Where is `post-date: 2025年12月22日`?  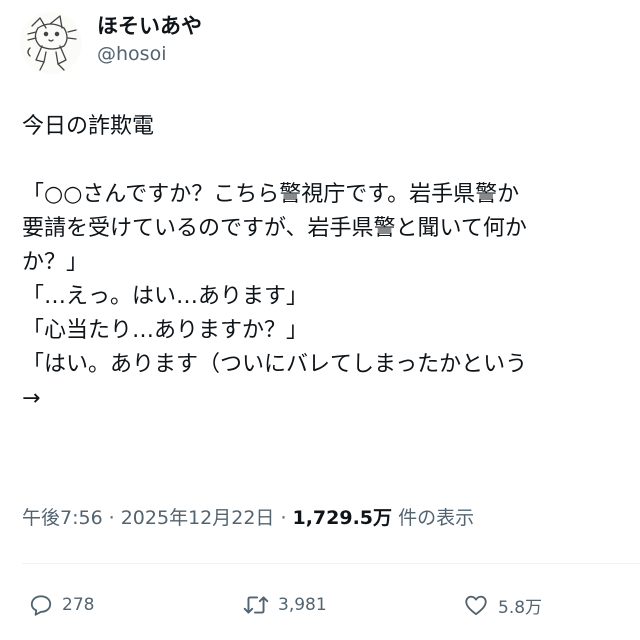
post-date: 2025年12月22日 is located at coordinates (198, 518).